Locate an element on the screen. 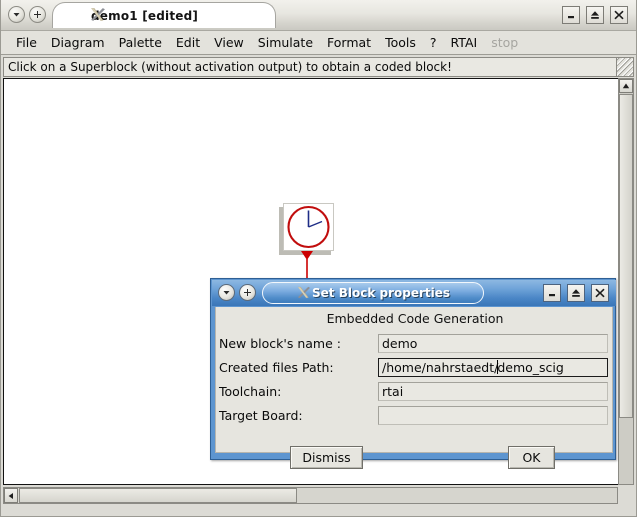  vertical-scrollbar is located at coordinates (626, 281).